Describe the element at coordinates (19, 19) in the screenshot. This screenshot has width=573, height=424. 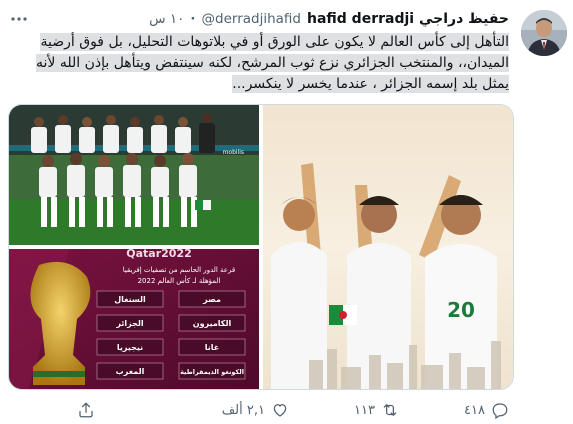
I see `more-options-icon` at that location.